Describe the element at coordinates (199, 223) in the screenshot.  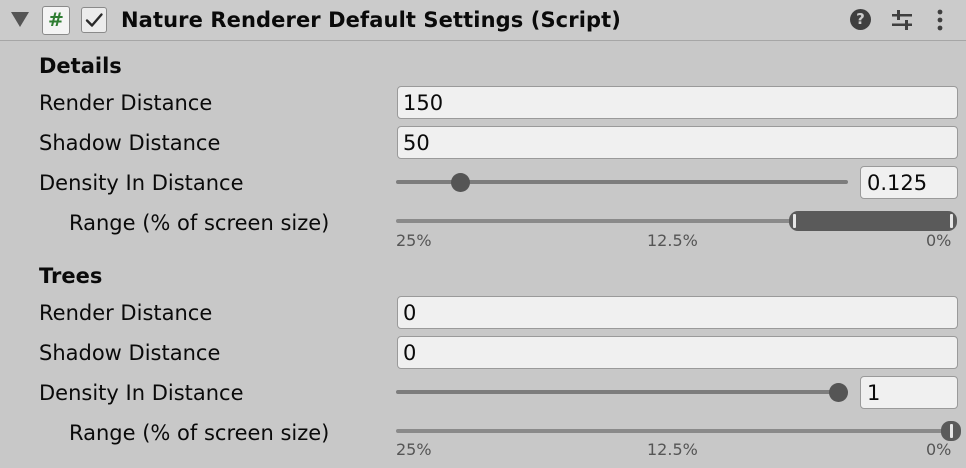
I see `details-range-label: Range (% of screen size)` at that location.